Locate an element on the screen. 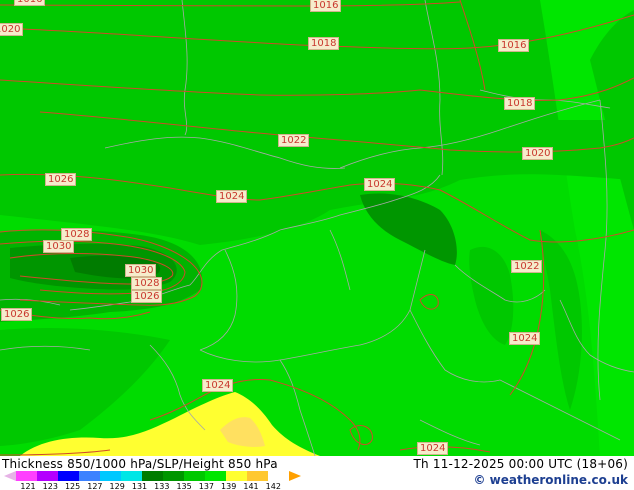 The image size is (634, 490). scale-tick-label: 131 is located at coordinates (139, 486).